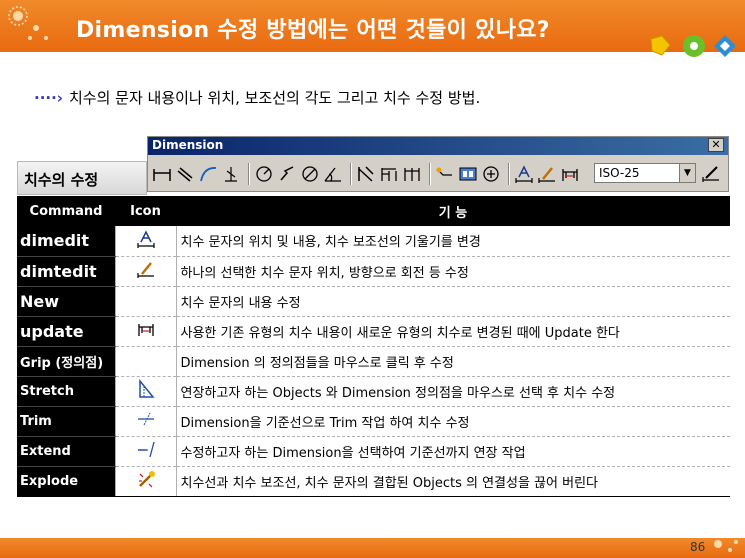  I want to click on page-title: Dimension 수정 방법에는 어떤 것들이 있나요?, so click(313, 30).